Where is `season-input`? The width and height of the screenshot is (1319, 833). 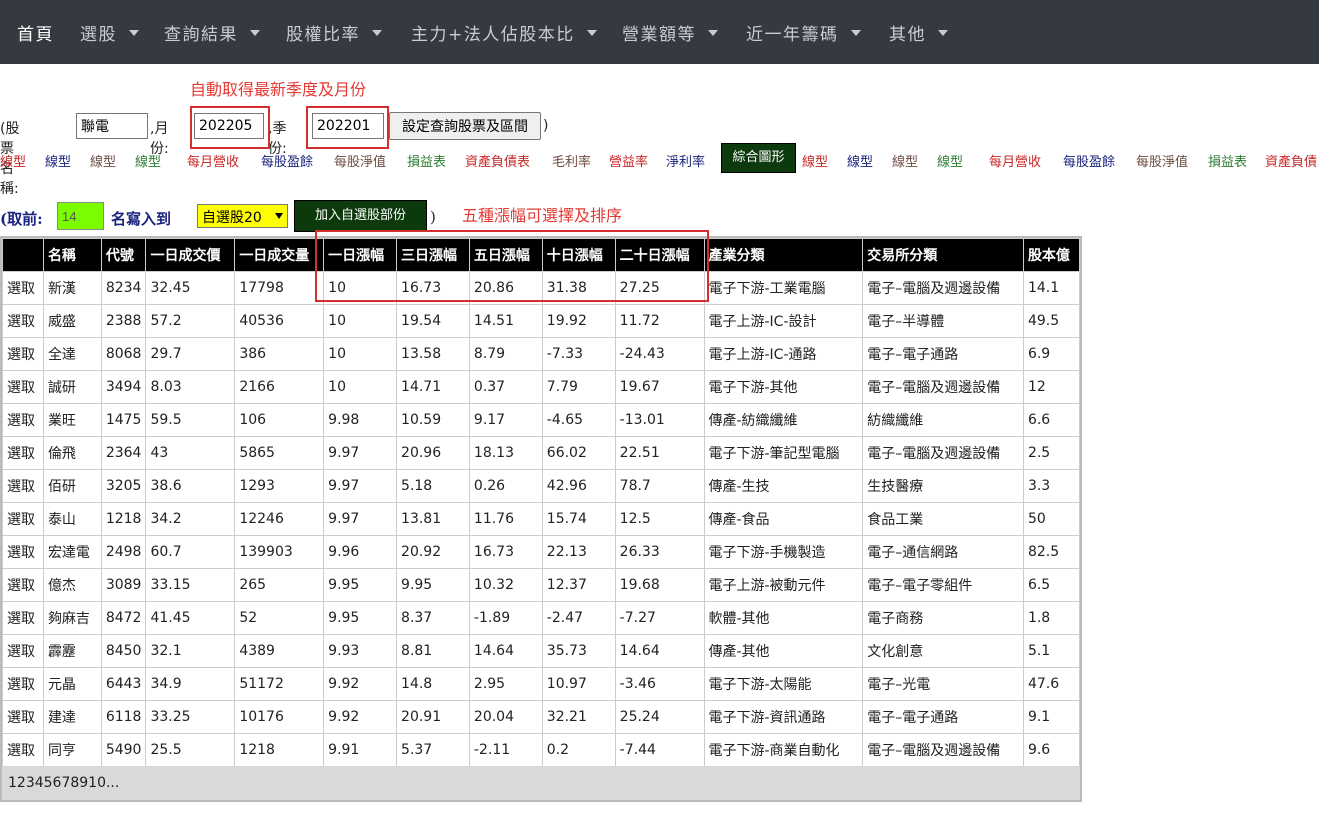 season-input is located at coordinates (348, 126).